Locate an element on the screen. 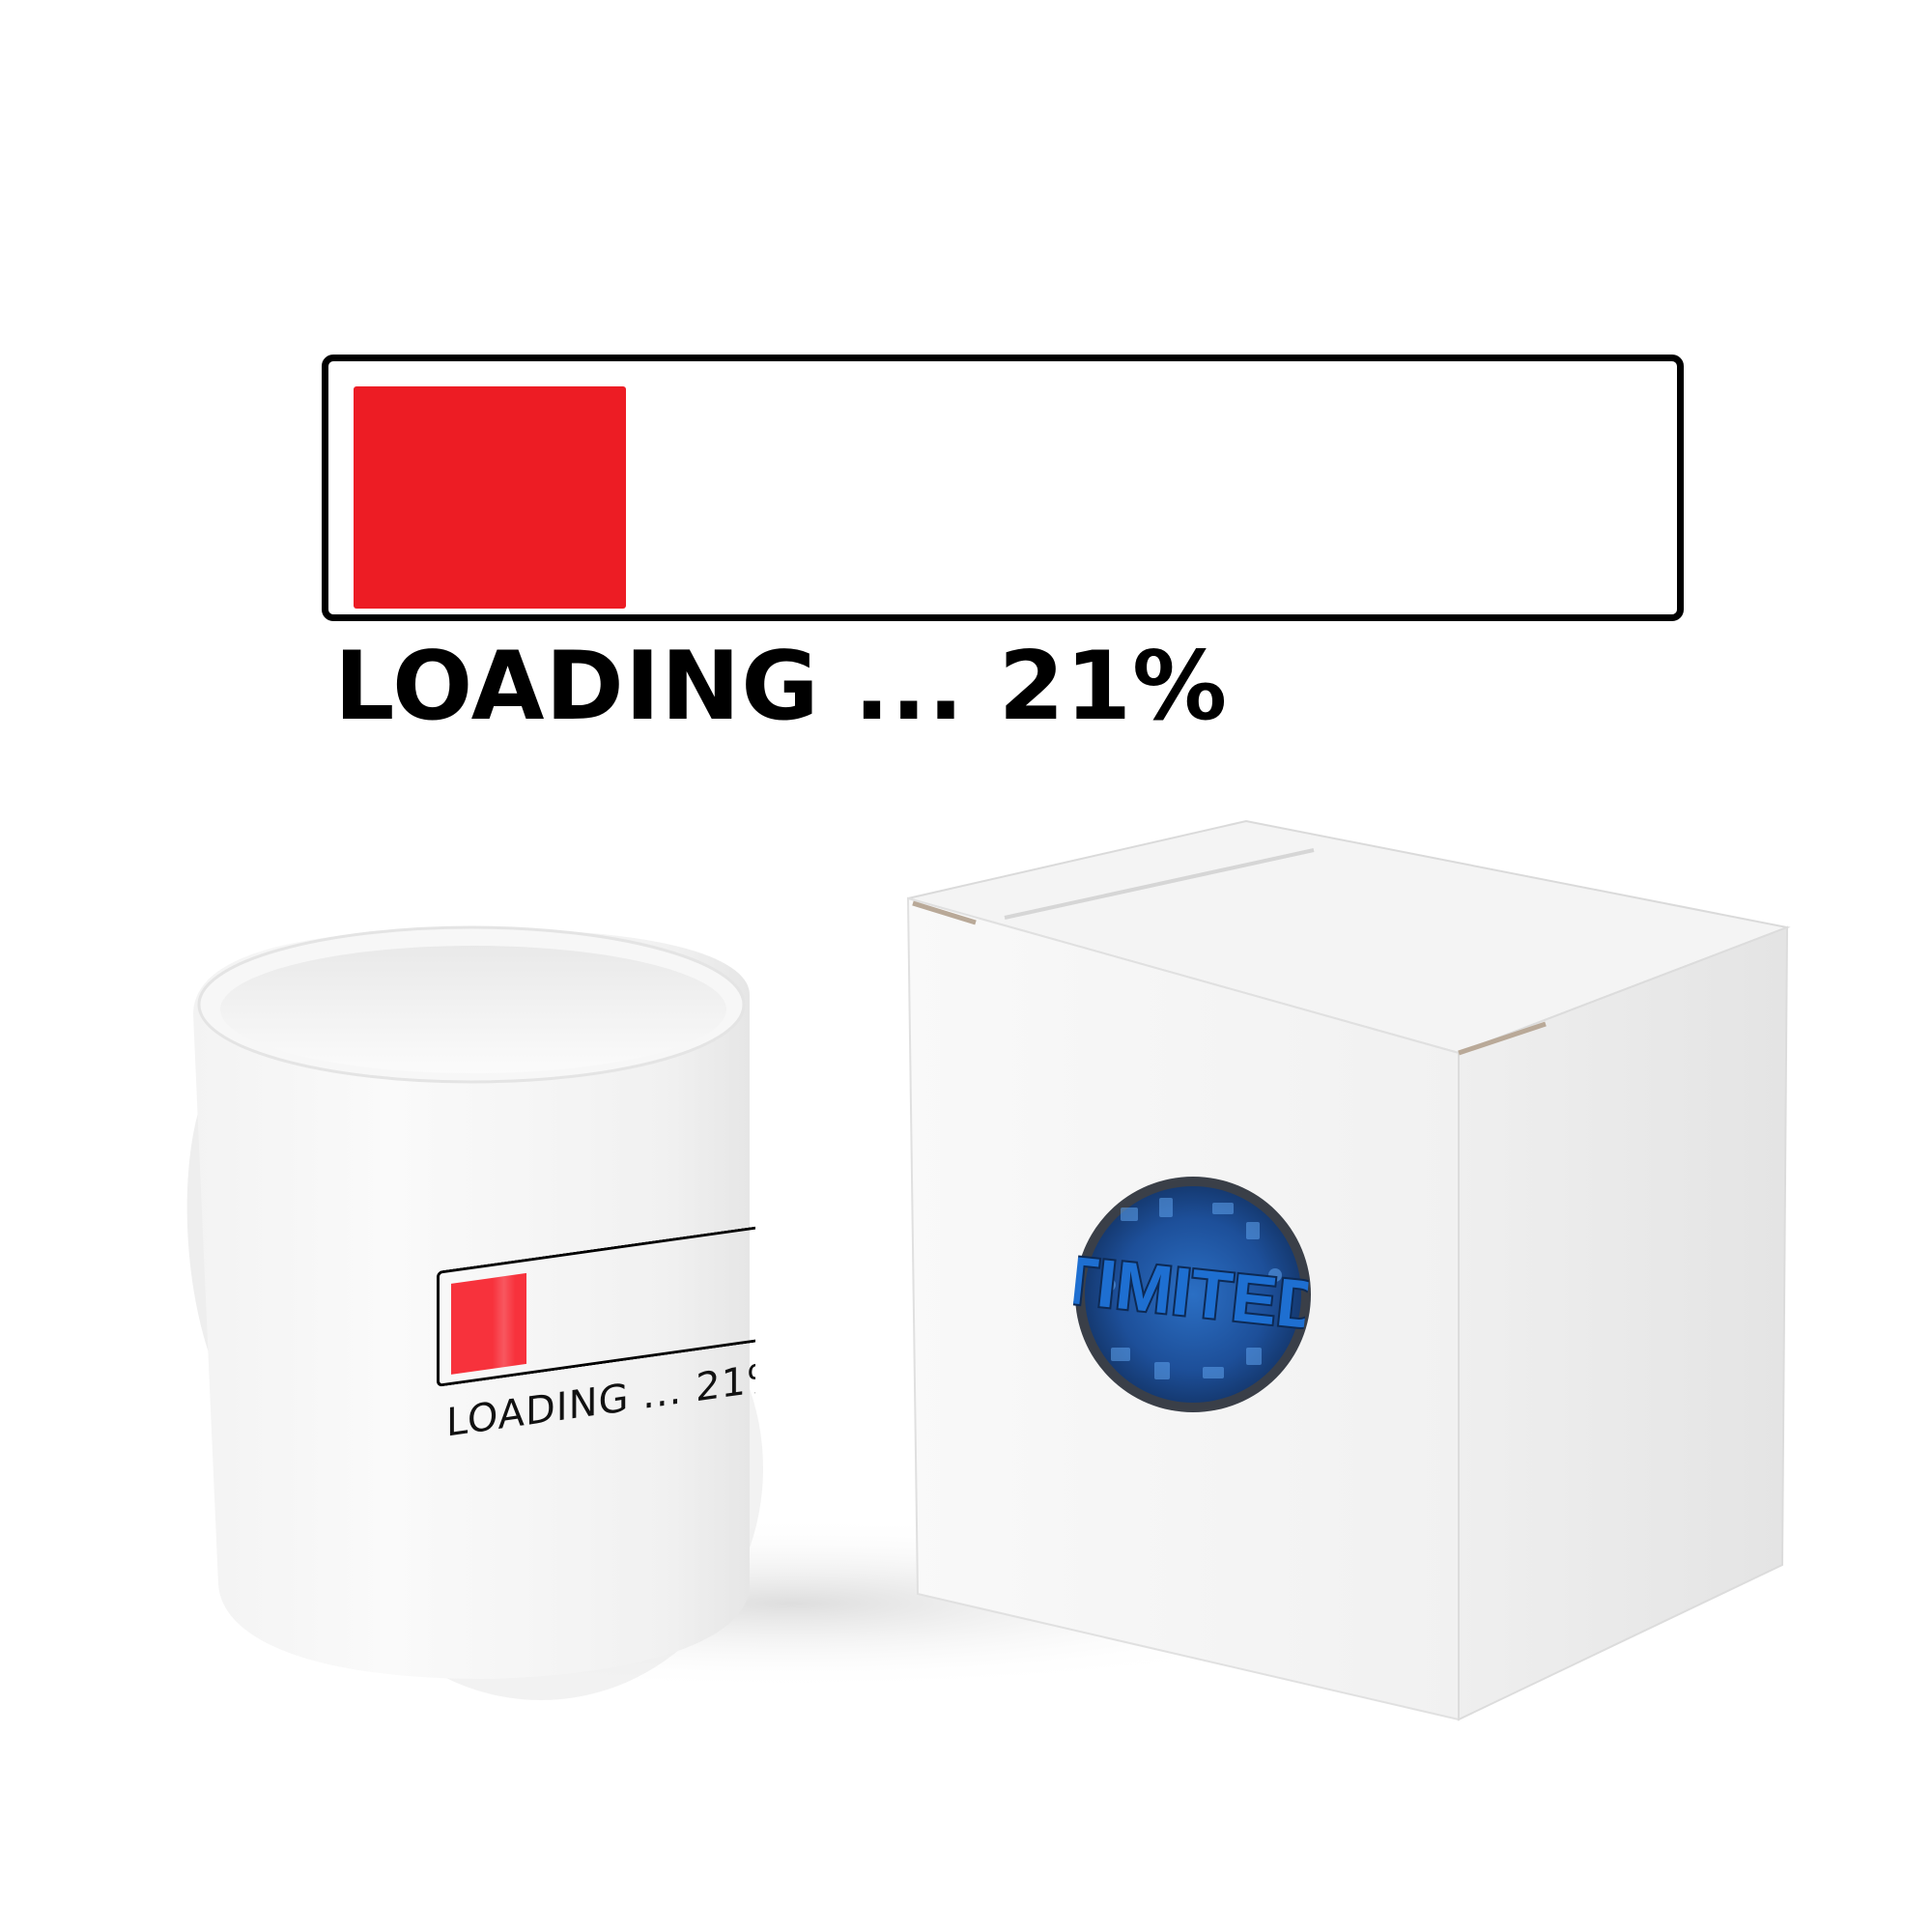 Image resolution: width=1932 pixels, height=1932 pixels. logo-wordmark: TIMITED is located at coordinates (1191, 1293).